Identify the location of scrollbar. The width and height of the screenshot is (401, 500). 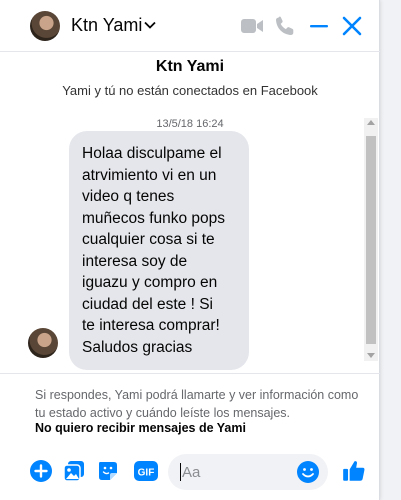
(371, 239).